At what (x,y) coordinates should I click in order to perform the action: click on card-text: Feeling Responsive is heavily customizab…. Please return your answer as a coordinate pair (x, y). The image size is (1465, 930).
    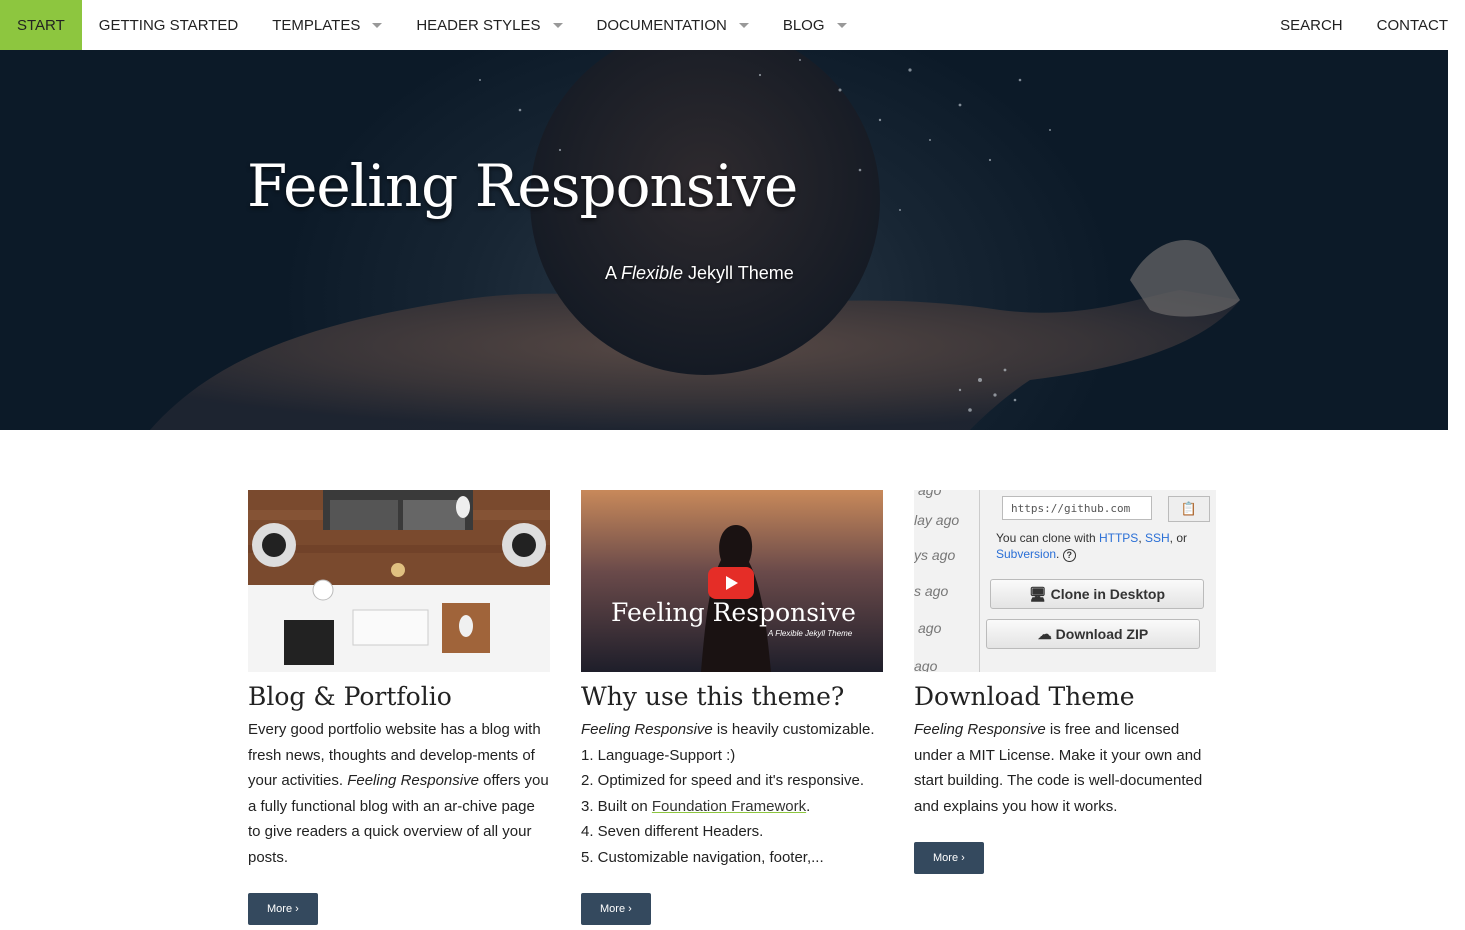
    Looking at the image, I should click on (732, 793).